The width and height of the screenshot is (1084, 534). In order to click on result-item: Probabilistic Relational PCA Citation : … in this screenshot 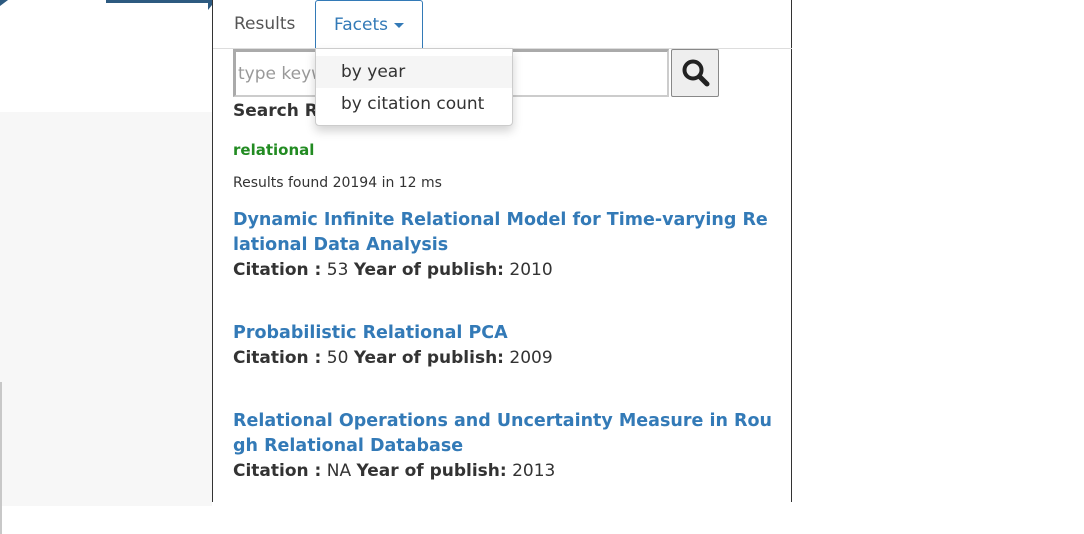, I will do `click(503, 346)`.